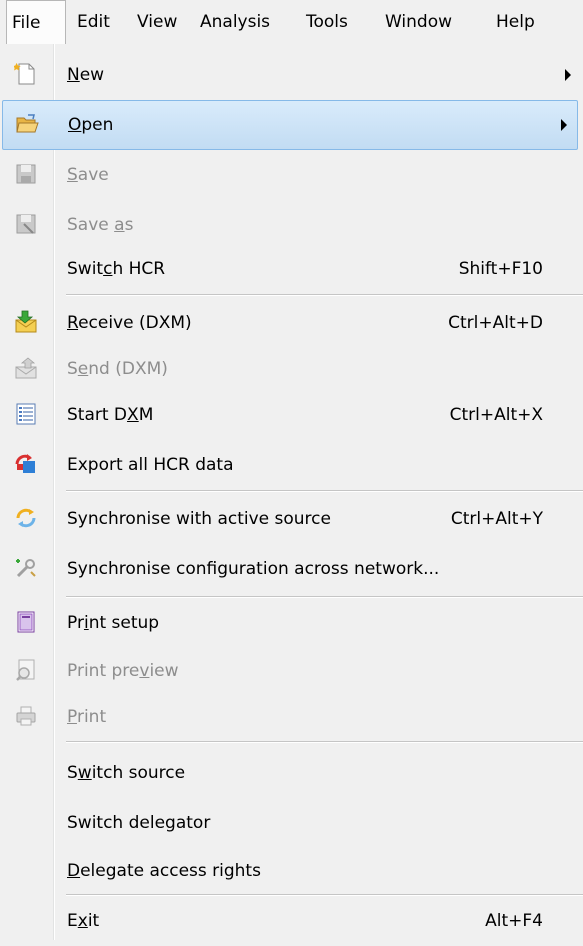 The width and height of the screenshot is (583, 946). I want to click on menu-item-label: Switch HCR, so click(116, 269).